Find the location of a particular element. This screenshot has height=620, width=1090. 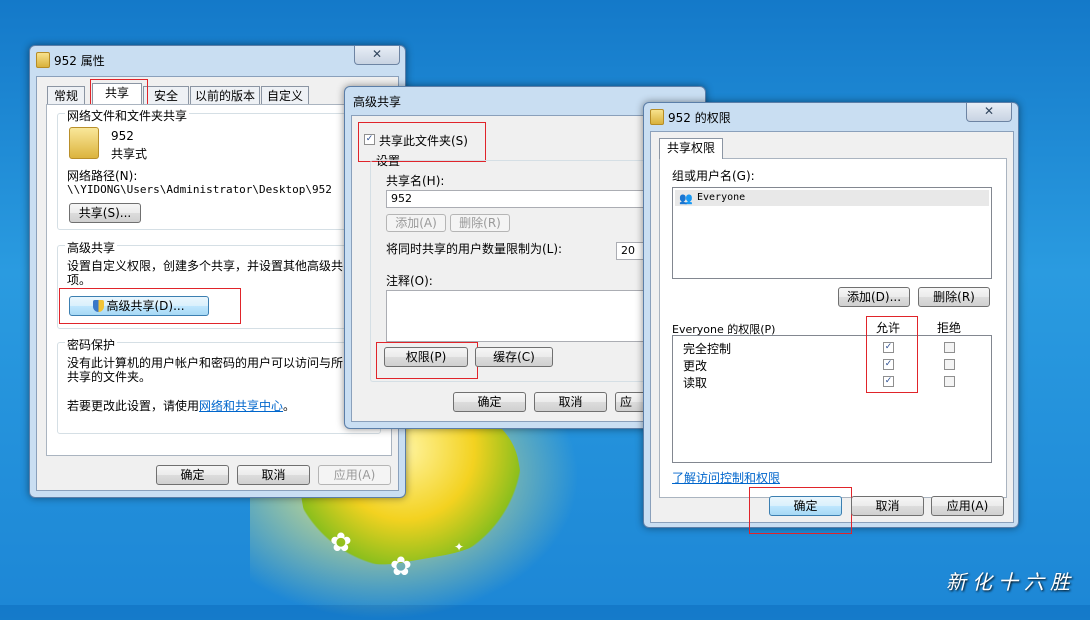

learn-more-link: 了解访问控制和权限 is located at coordinates (726, 477).